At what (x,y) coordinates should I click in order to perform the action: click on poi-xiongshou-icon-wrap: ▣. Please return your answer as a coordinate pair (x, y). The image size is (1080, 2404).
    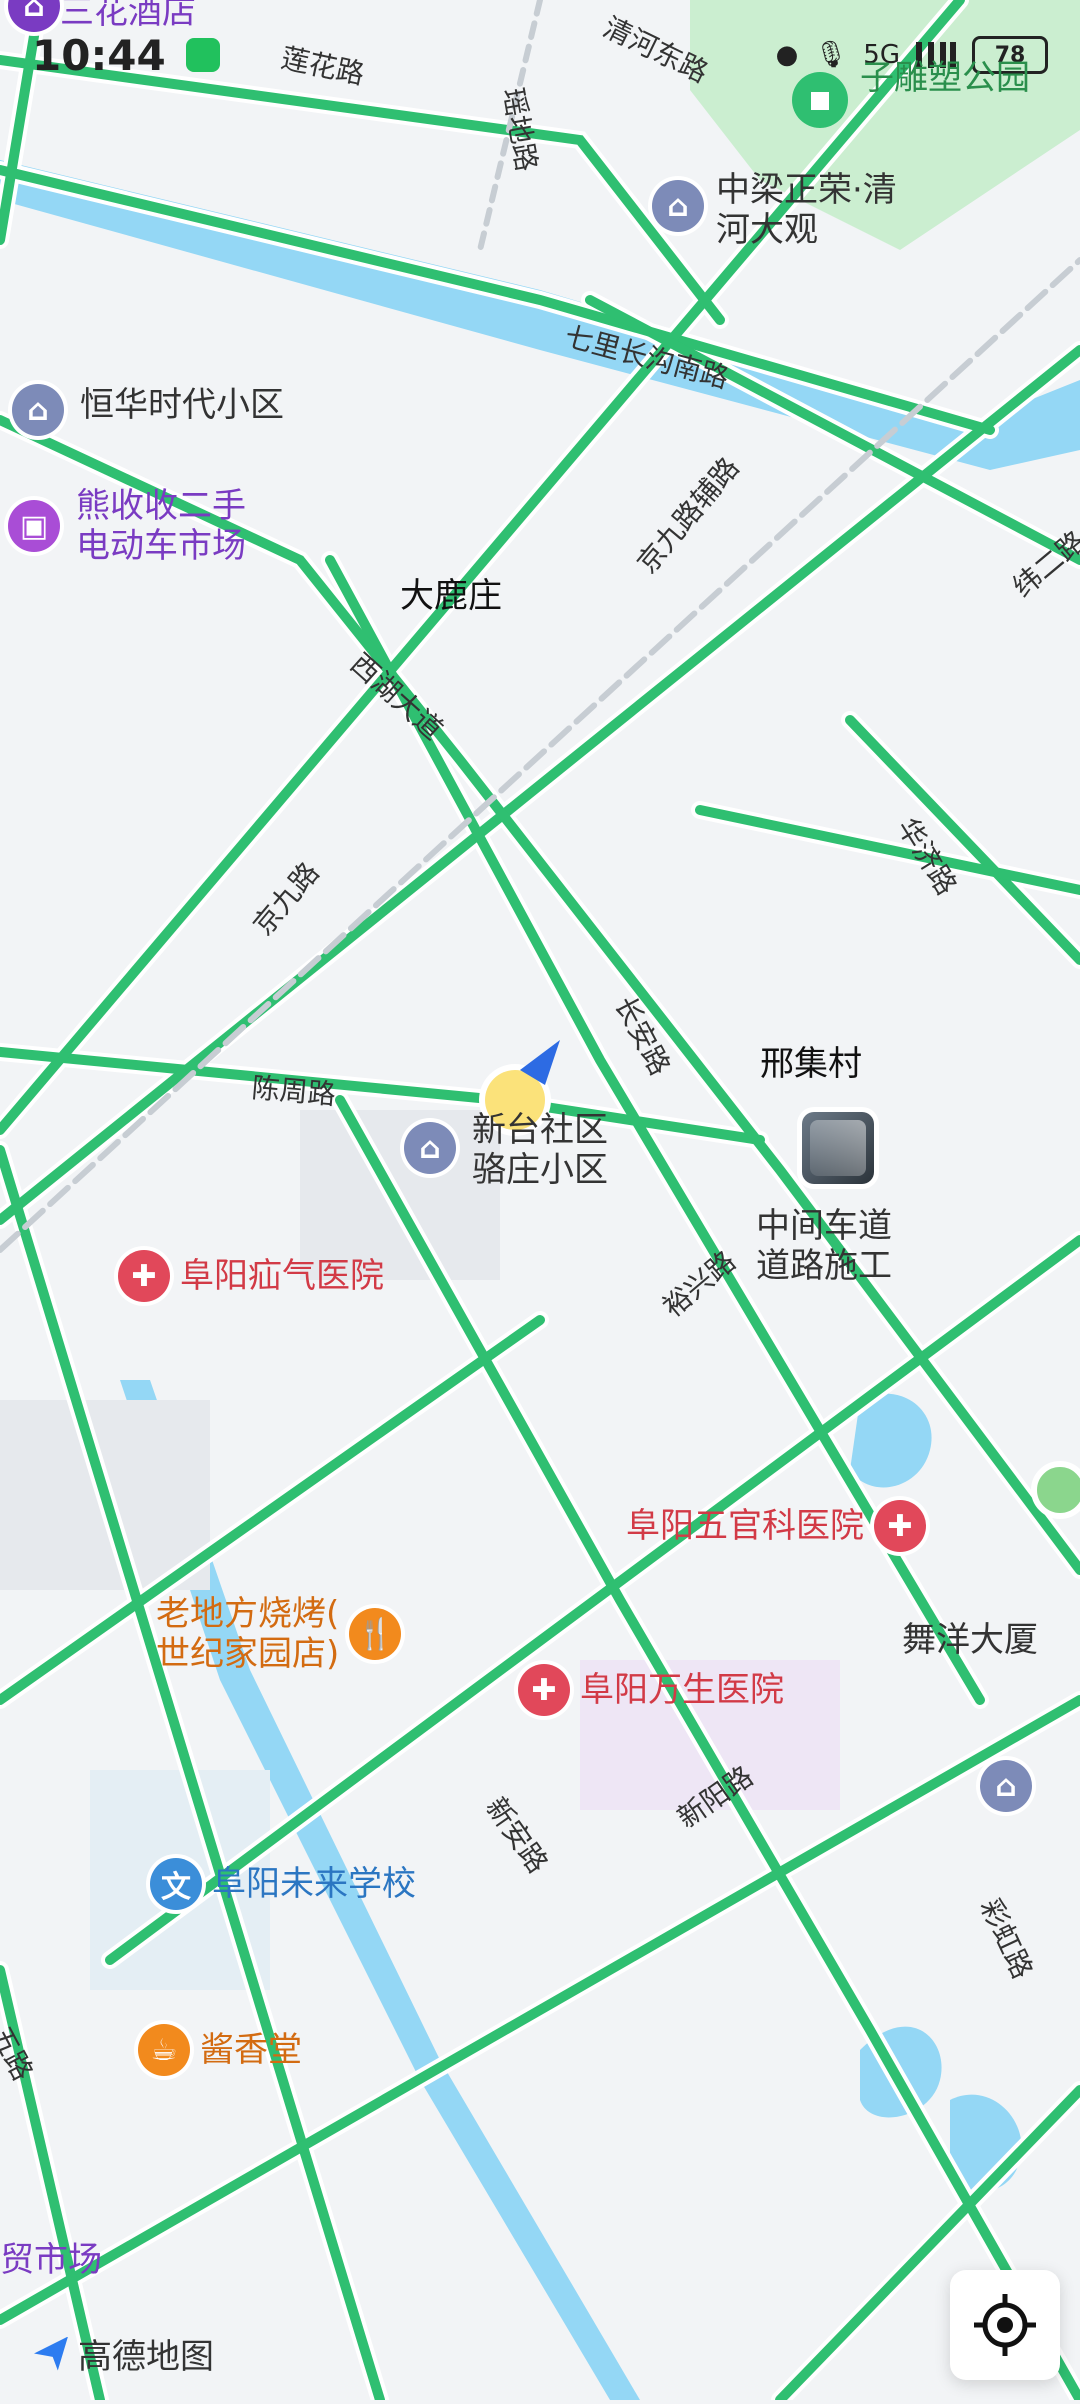
    Looking at the image, I should click on (34, 526).